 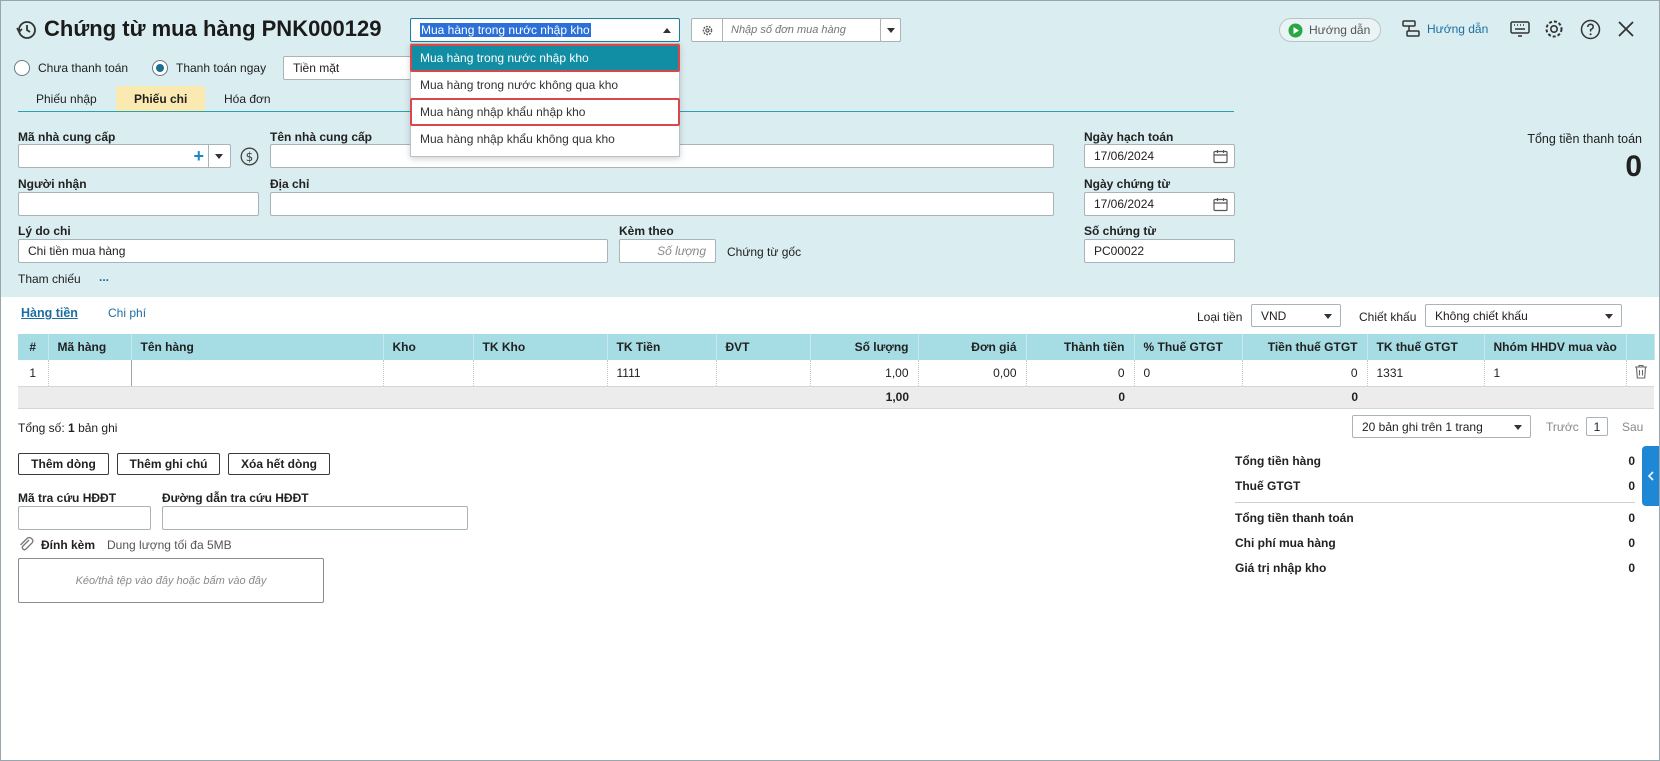 I want to click on keyboard-icon, so click(x=1520, y=29).